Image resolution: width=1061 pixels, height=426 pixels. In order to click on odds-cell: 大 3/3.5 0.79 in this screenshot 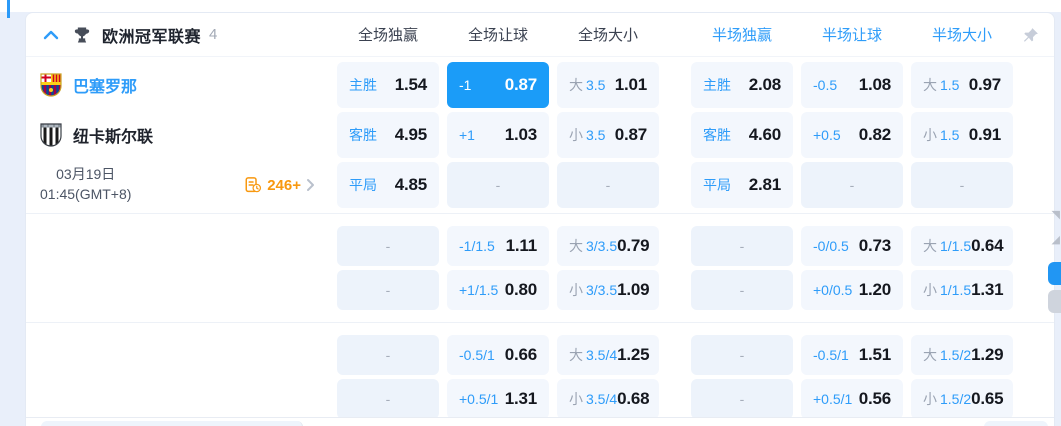, I will do `click(608, 246)`.